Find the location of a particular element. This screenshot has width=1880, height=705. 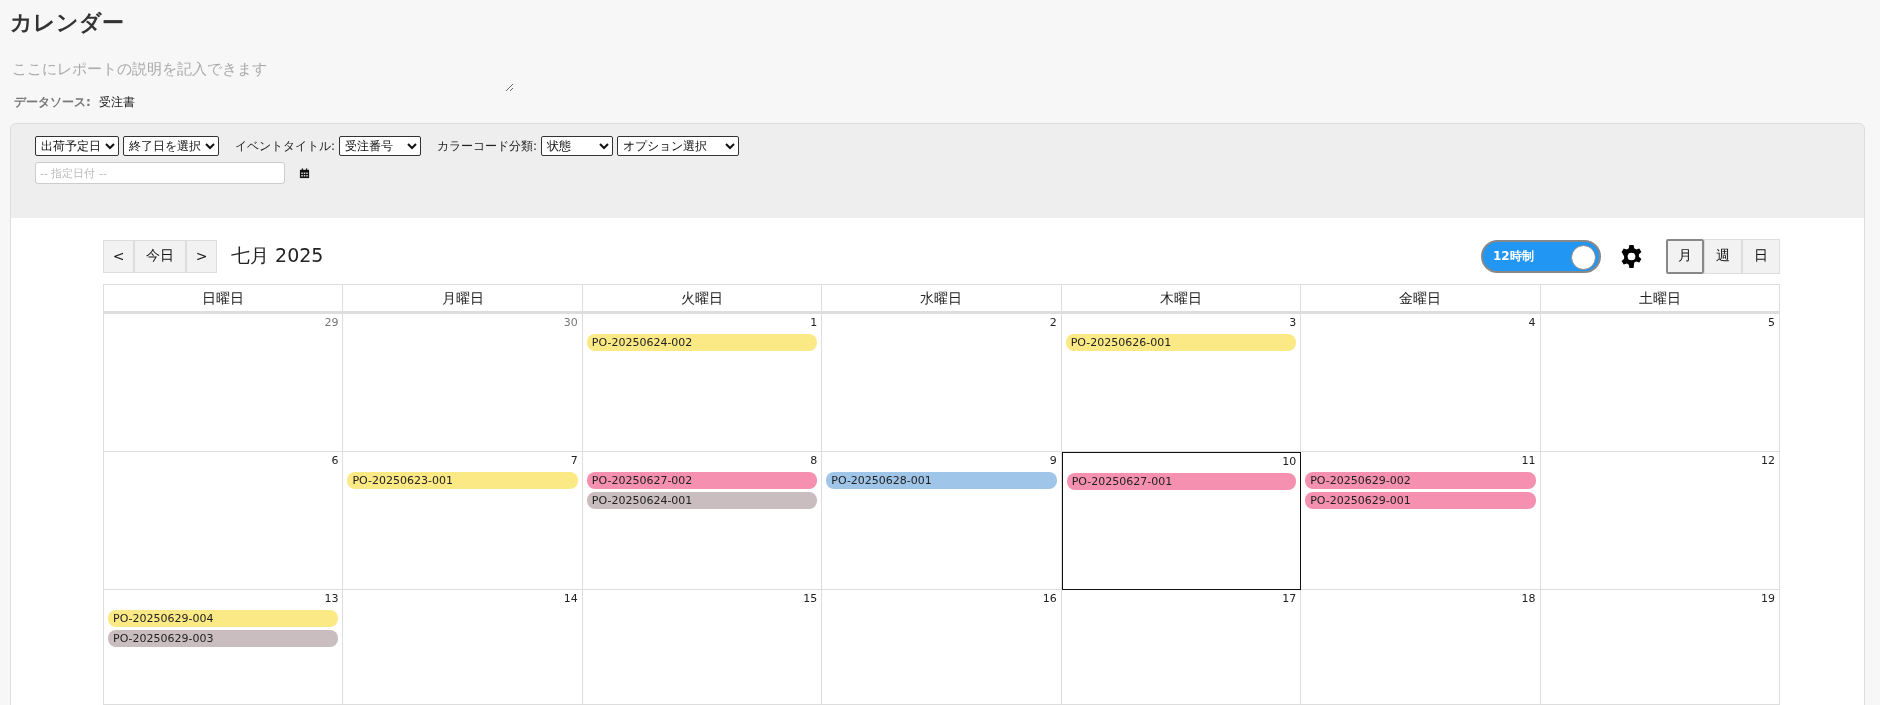

weekday-header: 水曜日 is located at coordinates (942, 299).